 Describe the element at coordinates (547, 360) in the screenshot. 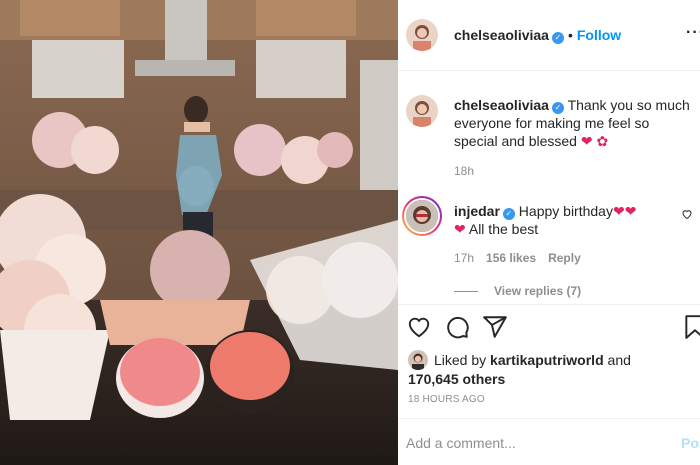

I see `liker-username: kartikaputriworld` at that location.